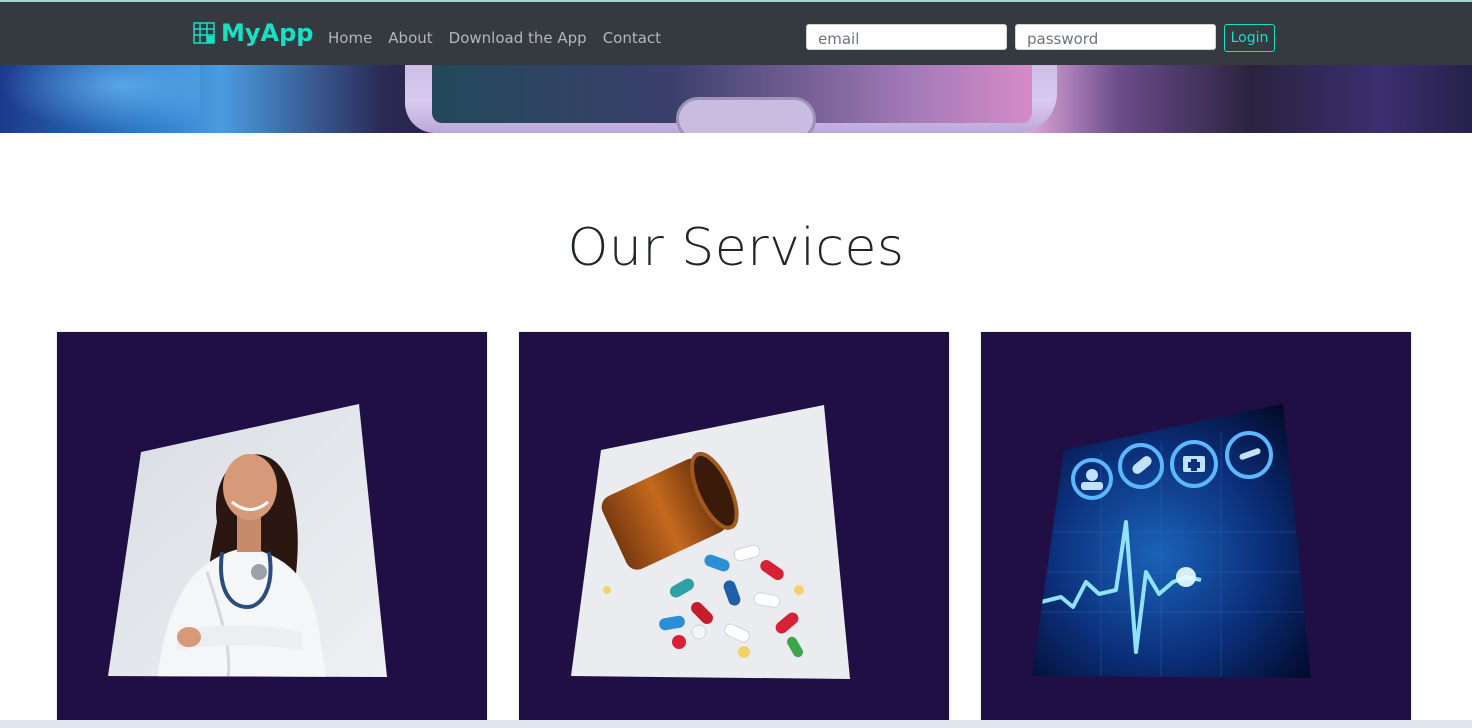 Image resolution: width=1472 pixels, height=728 pixels. What do you see at coordinates (710, 542) in the screenshot?
I see `pills-image` at bounding box center [710, 542].